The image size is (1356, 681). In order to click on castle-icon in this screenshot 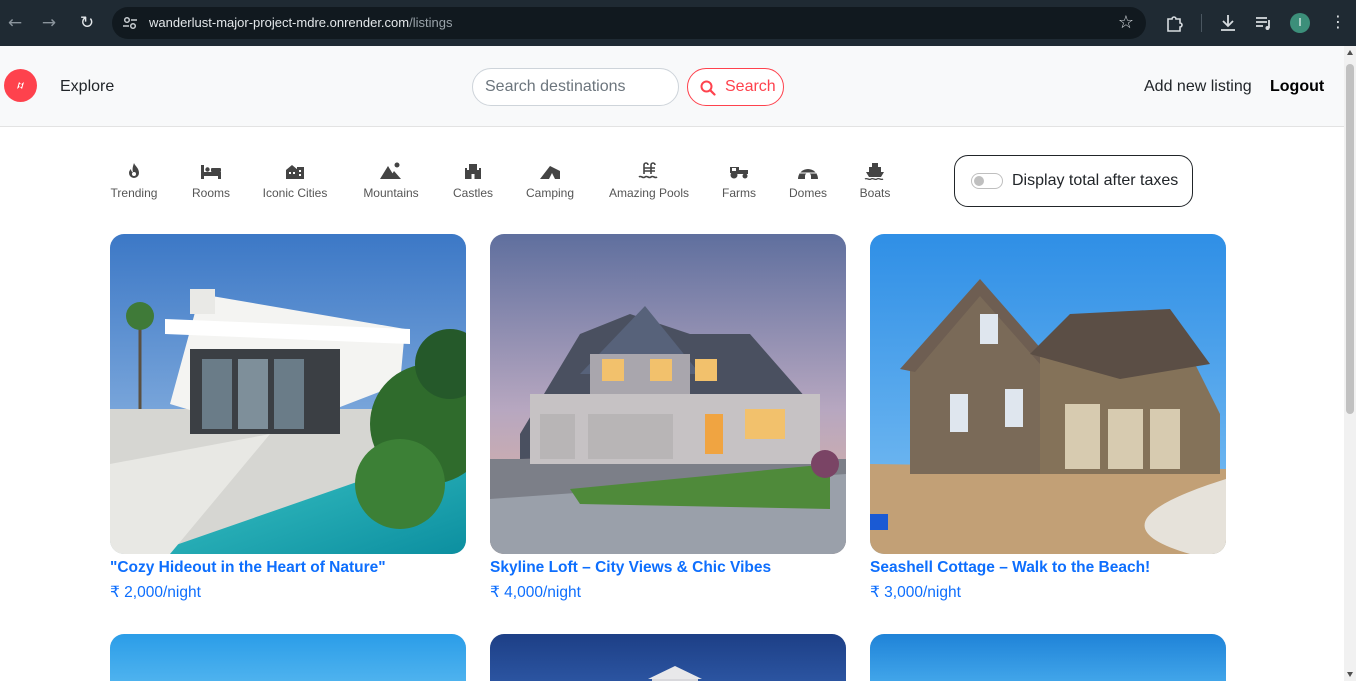, I will do `click(473, 171)`.